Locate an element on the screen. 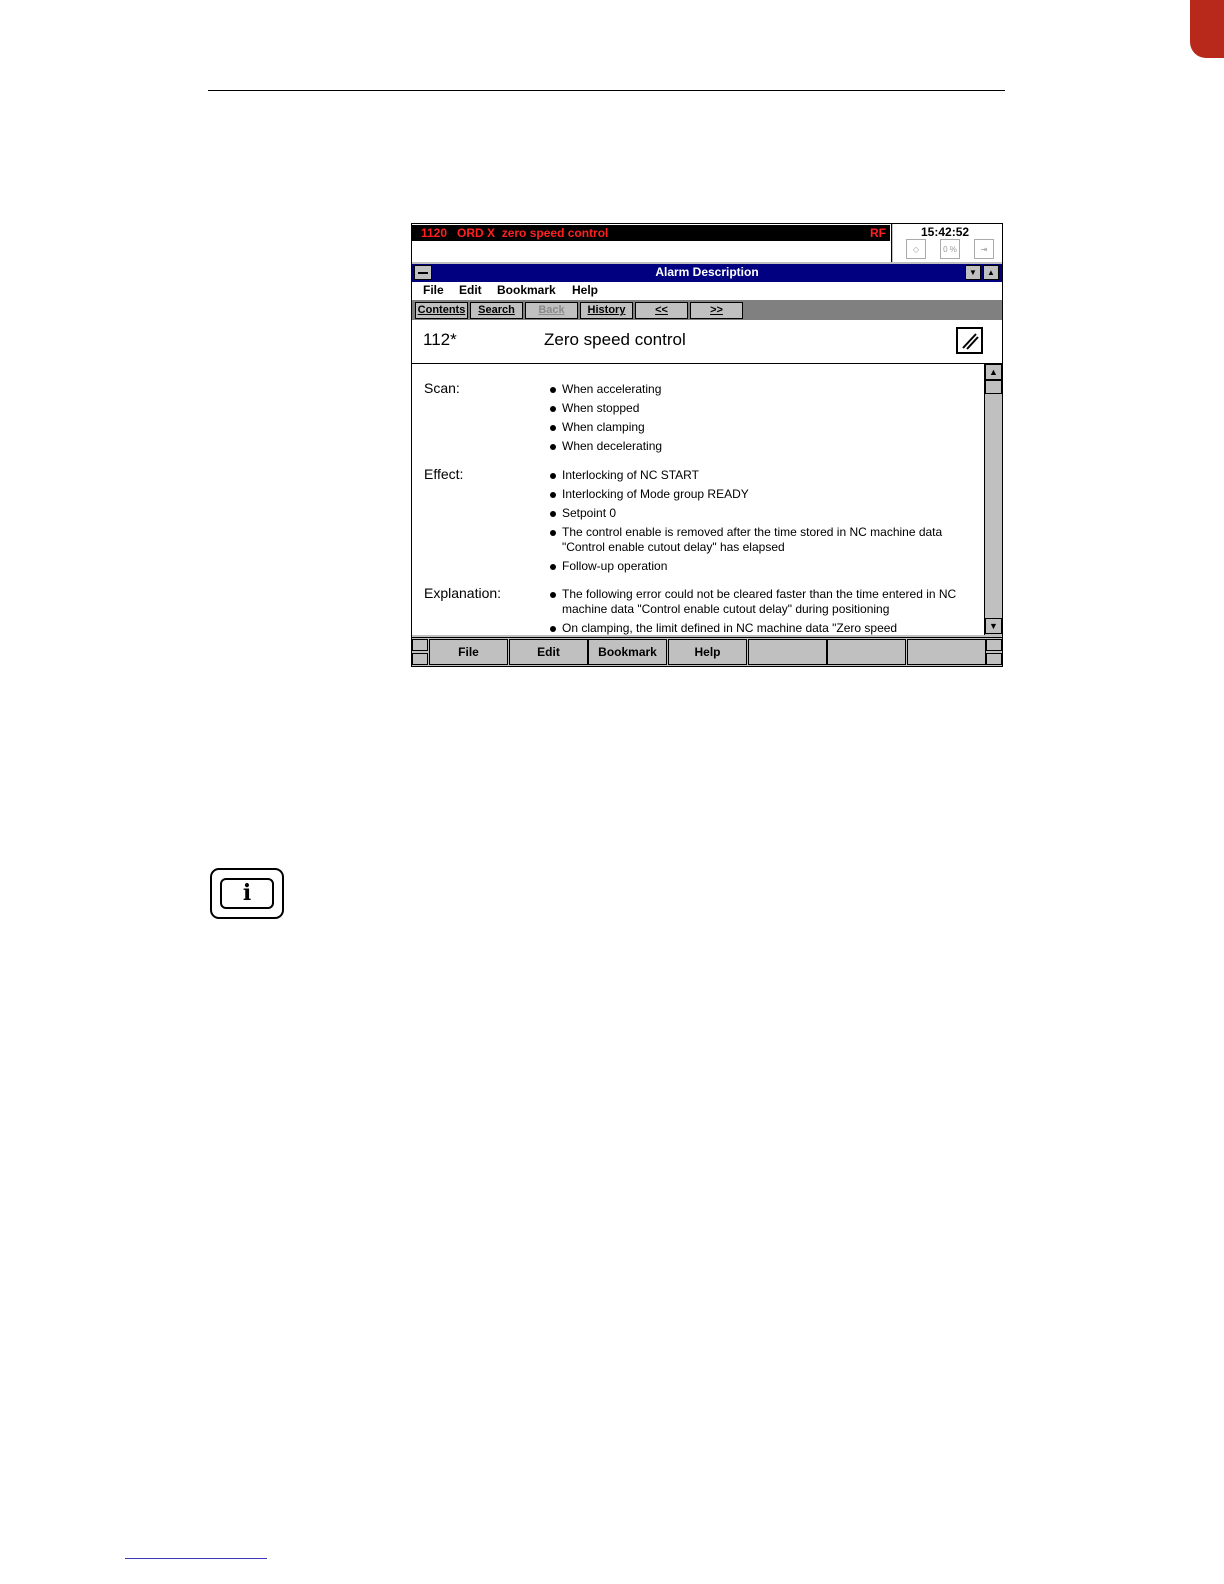 This screenshot has height=1584, width=1224. alarm-message: 1120 ORD X zero speed control is located at coordinates (515, 233).